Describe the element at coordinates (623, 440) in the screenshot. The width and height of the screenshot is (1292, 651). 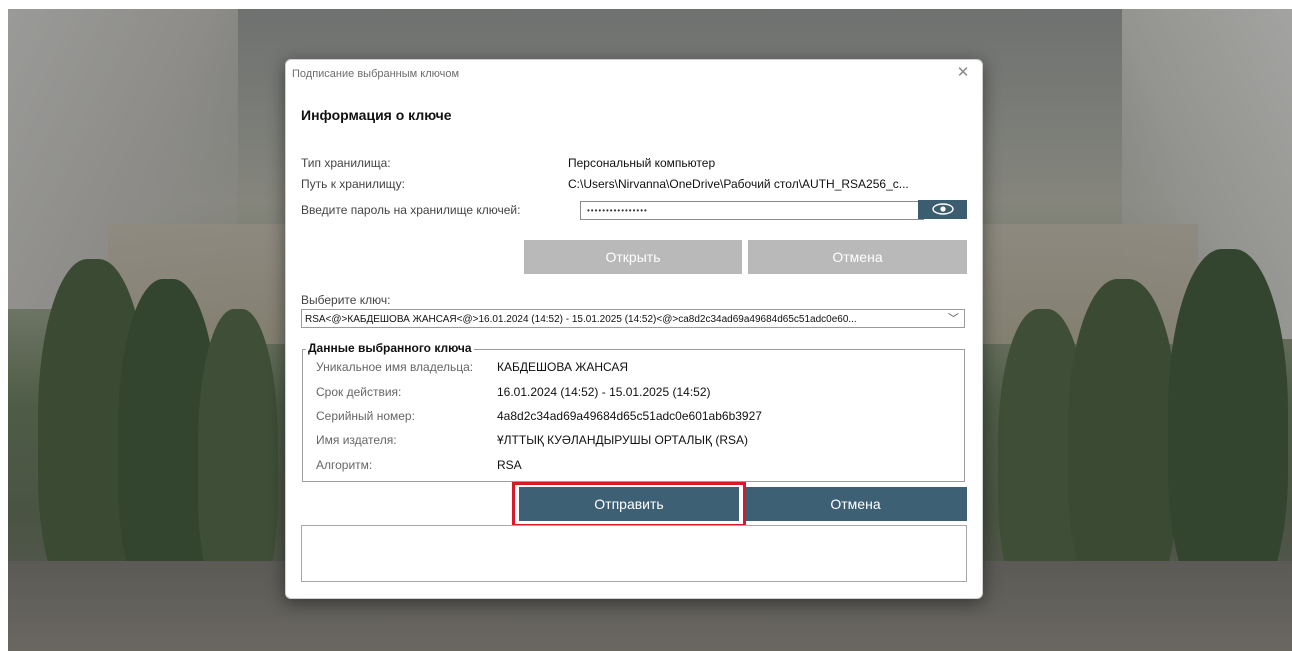
I see `issuer-value: ҰЛТТЫҚ КУӘЛАНДЫРУШЫ ОРТАЛЫҚ (RSA)` at that location.